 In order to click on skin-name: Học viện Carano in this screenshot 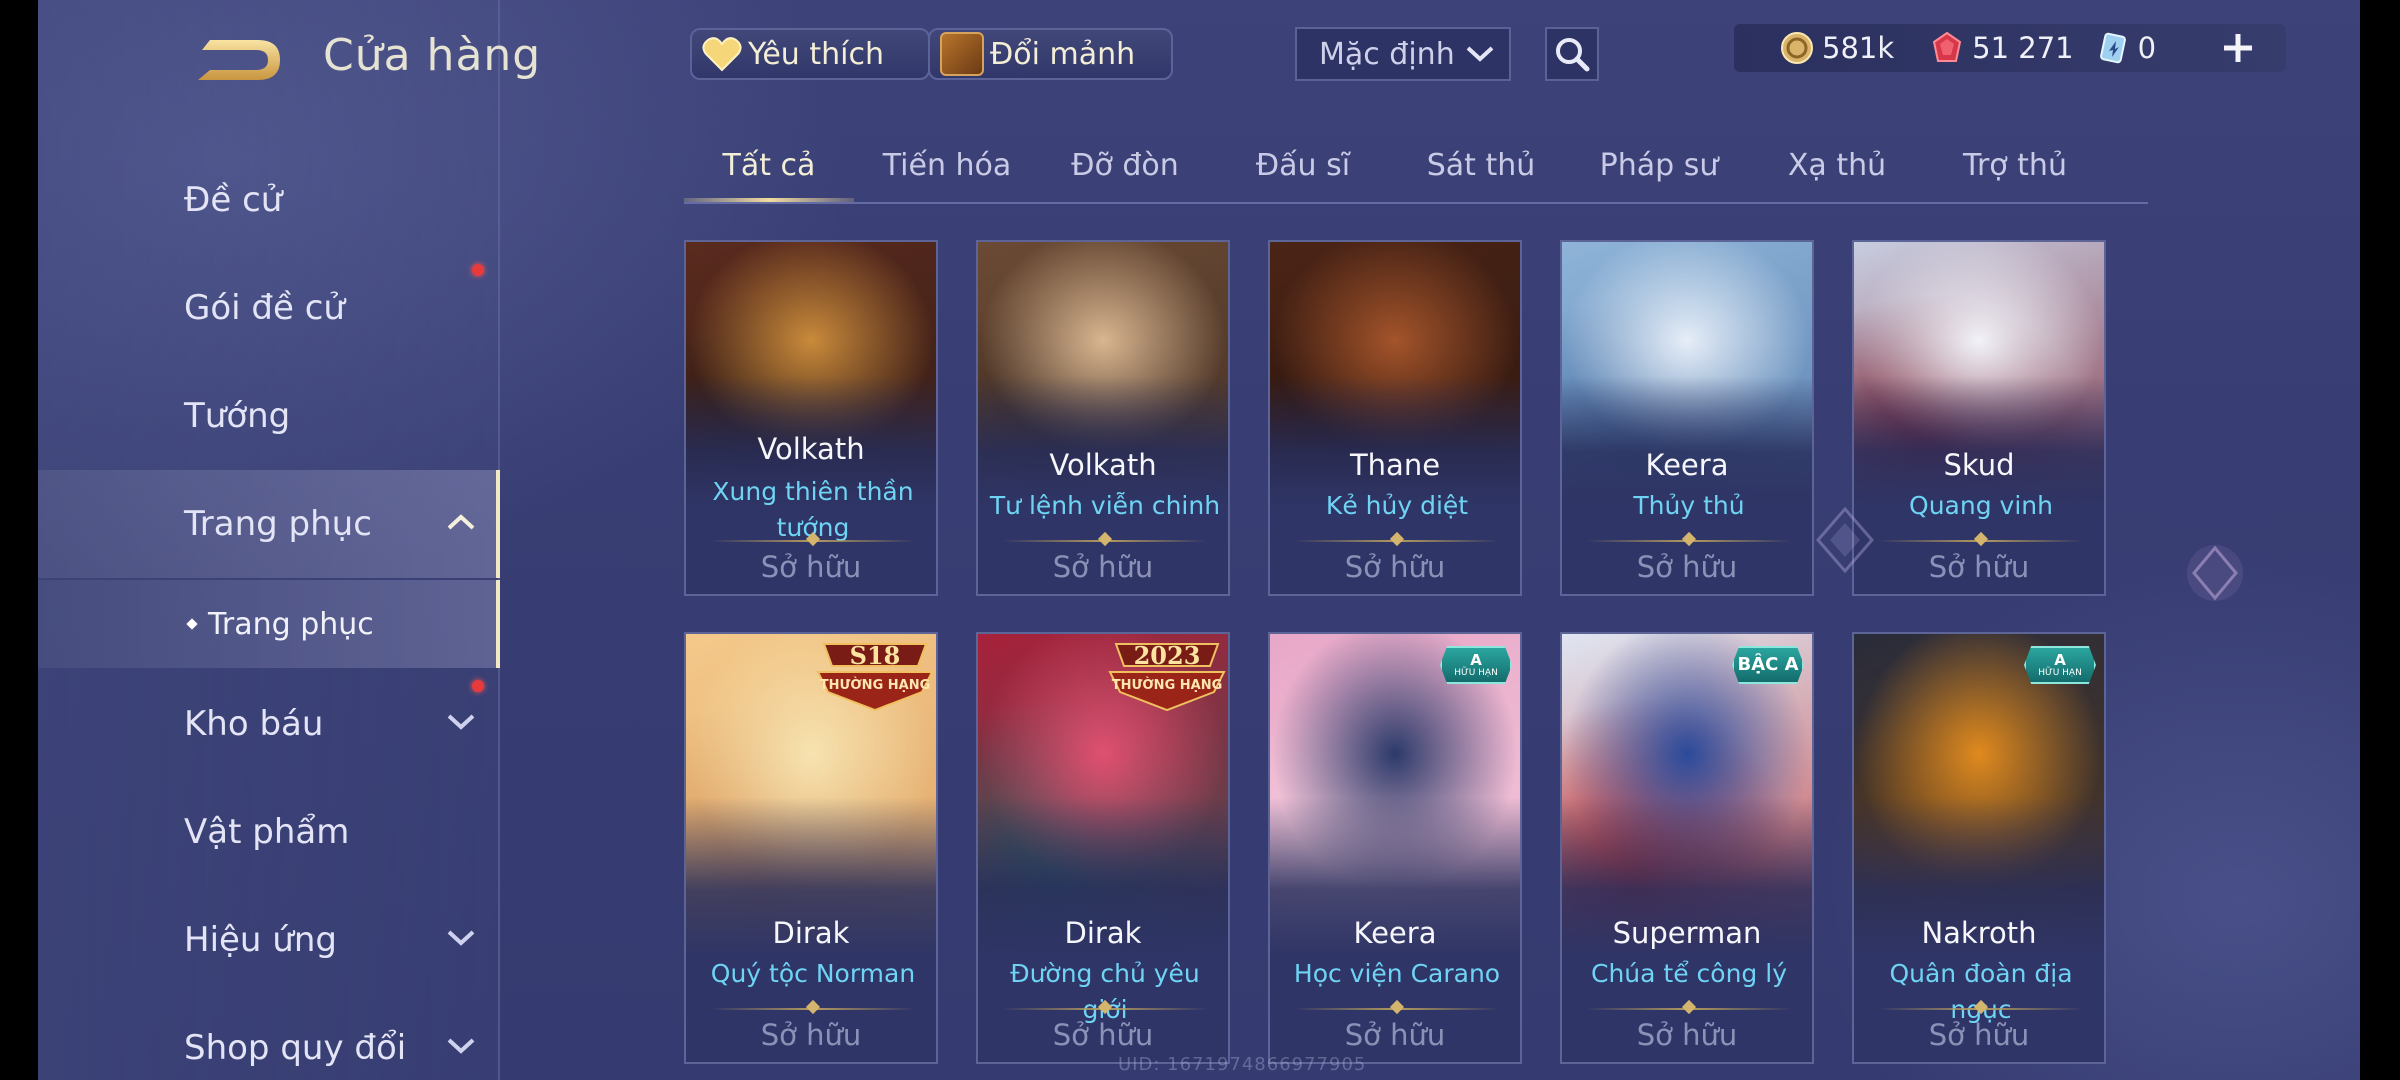, I will do `click(1397, 973)`.